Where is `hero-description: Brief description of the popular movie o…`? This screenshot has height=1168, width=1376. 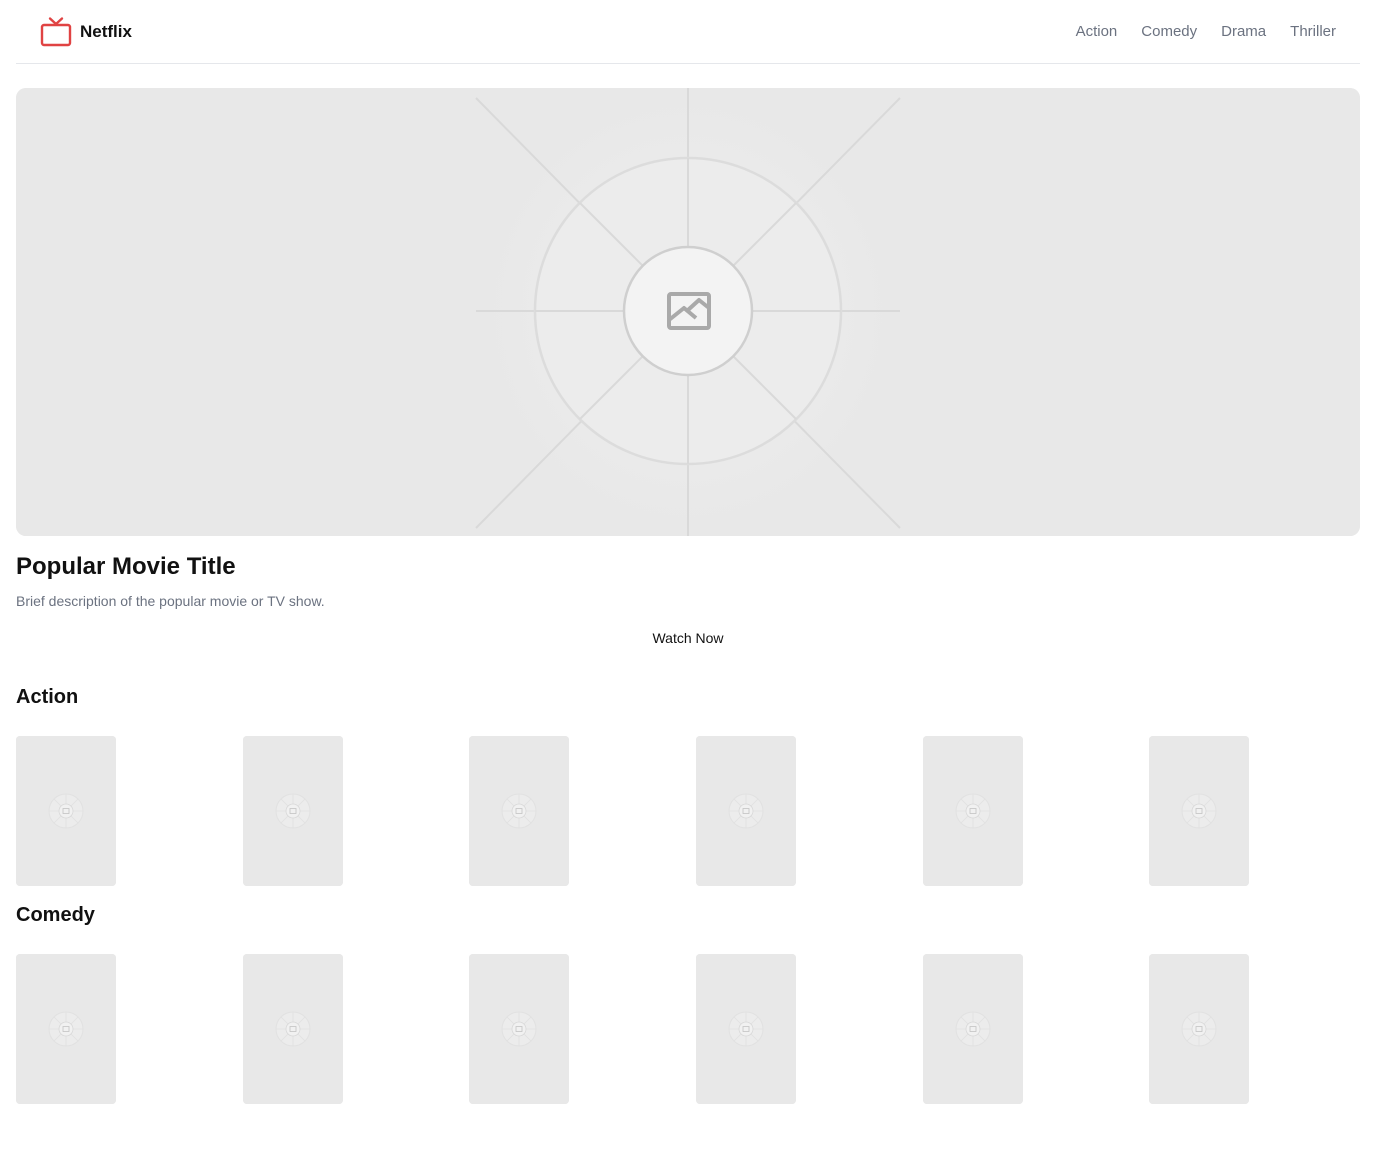 hero-description: Brief description of the popular movie o… is located at coordinates (170, 601).